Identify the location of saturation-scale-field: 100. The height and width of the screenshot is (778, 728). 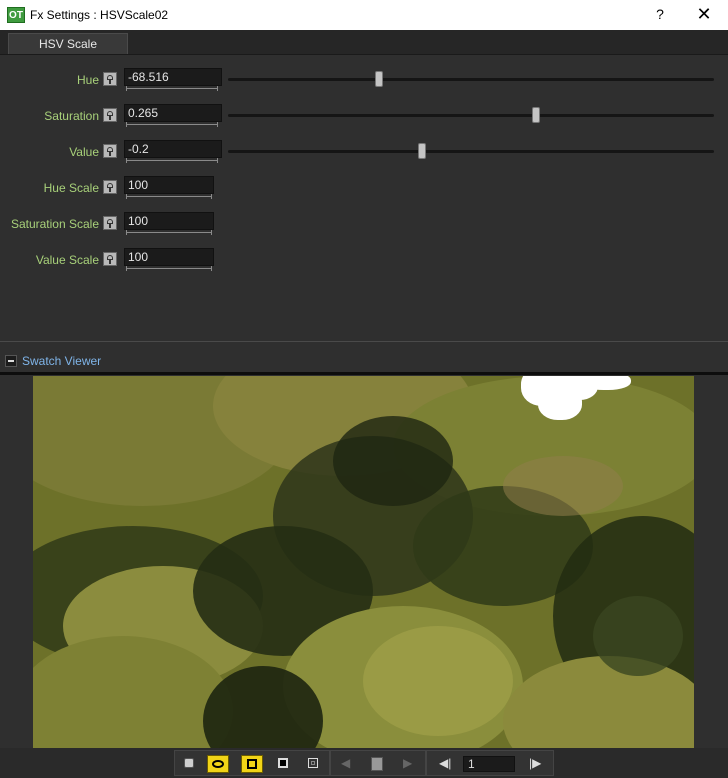
(169, 221).